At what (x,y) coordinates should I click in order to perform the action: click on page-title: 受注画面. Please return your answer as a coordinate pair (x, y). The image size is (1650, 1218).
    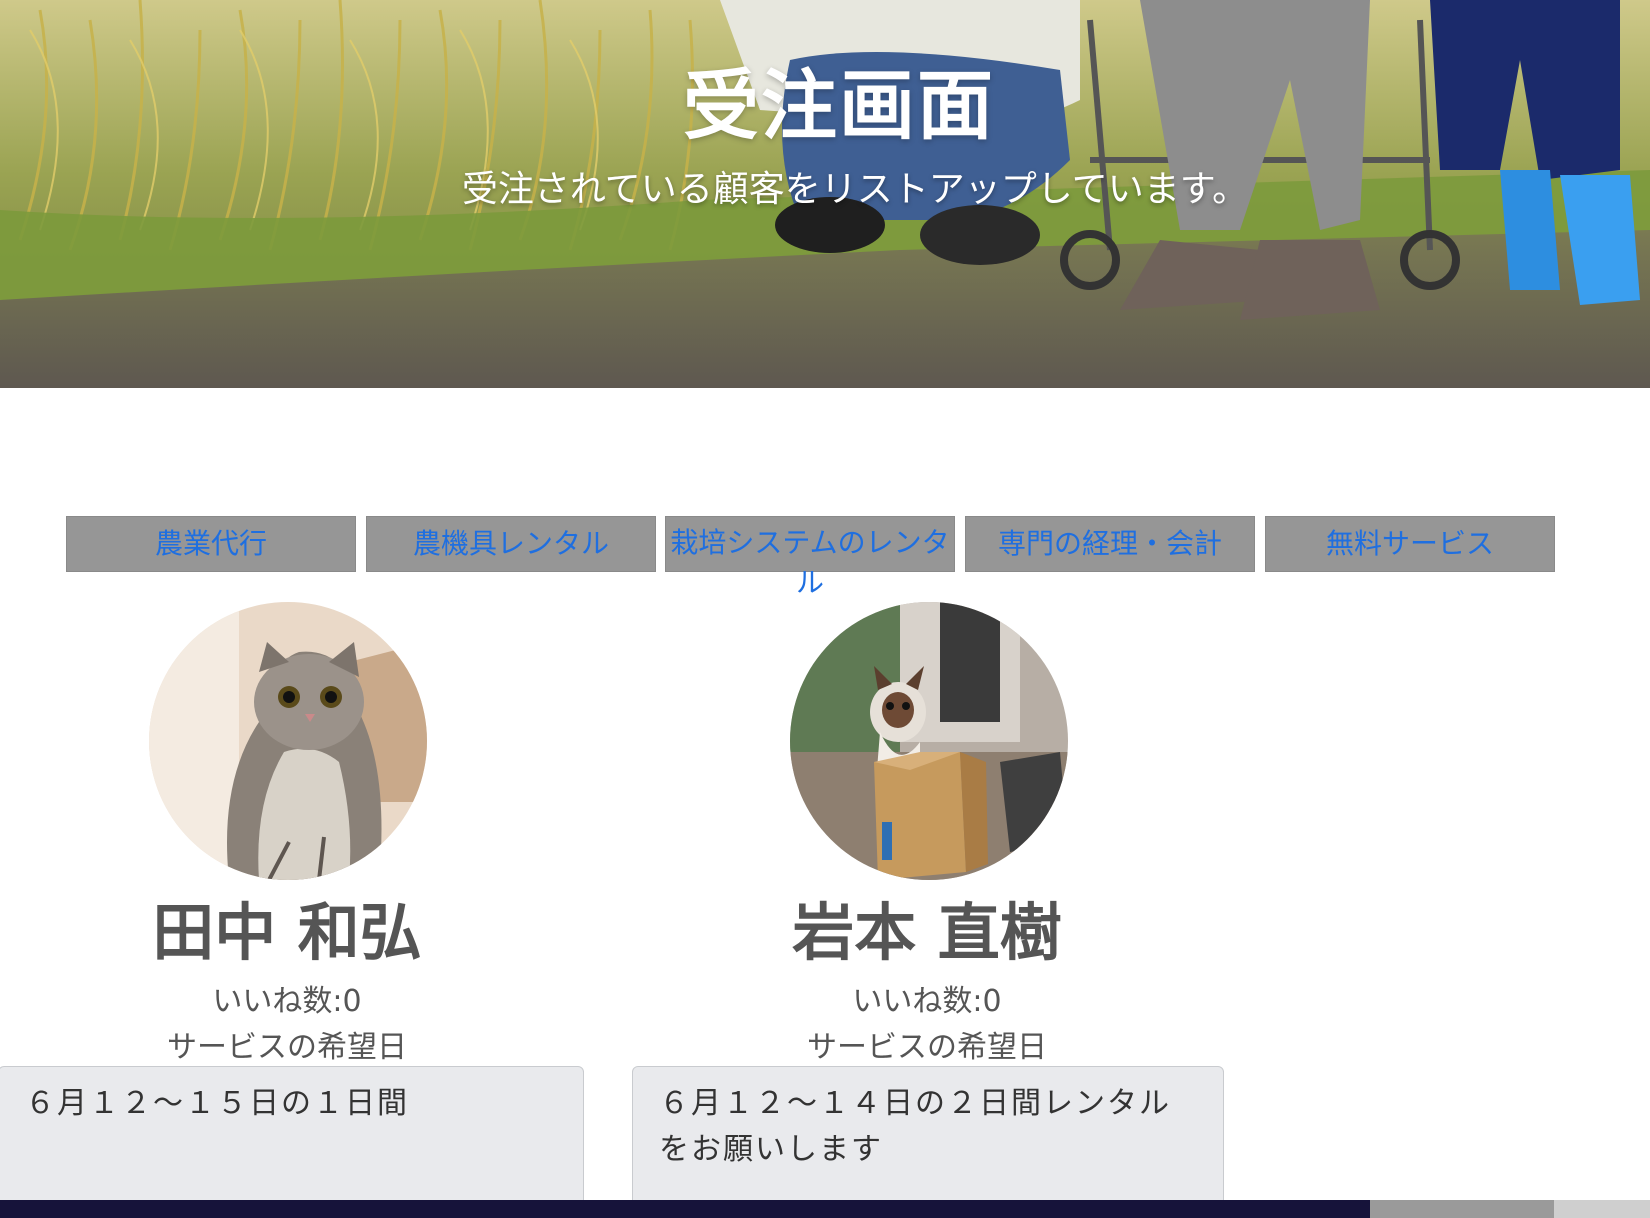
    Looking at the image, I should click on (839, 105).